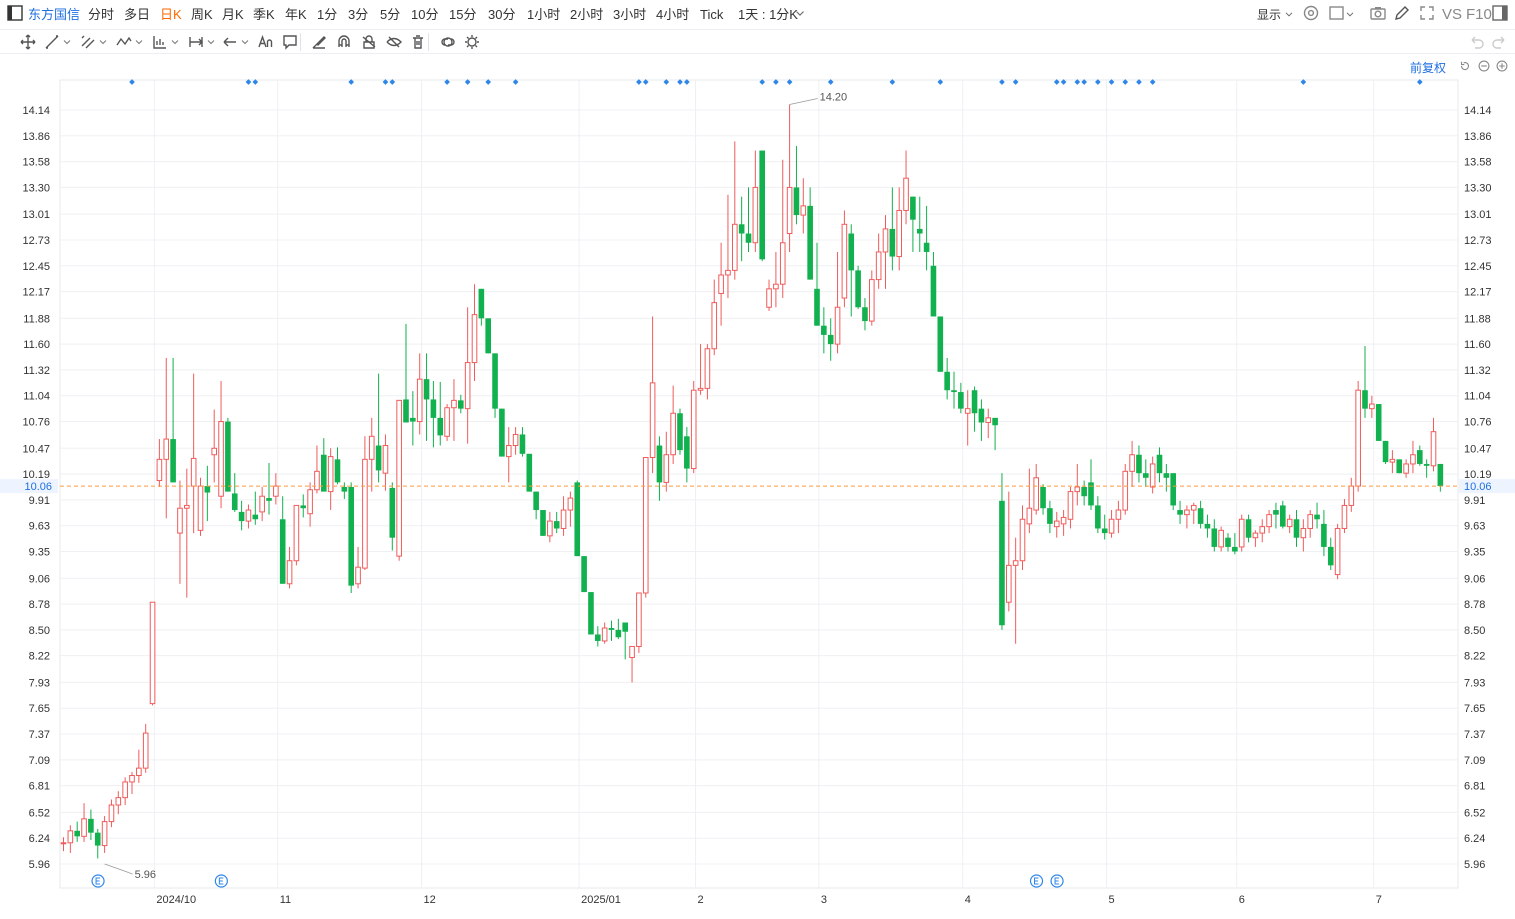 This screenshot has height=919, width=1515. I want to click on stock-name: 东方国信, so click(54, 15).